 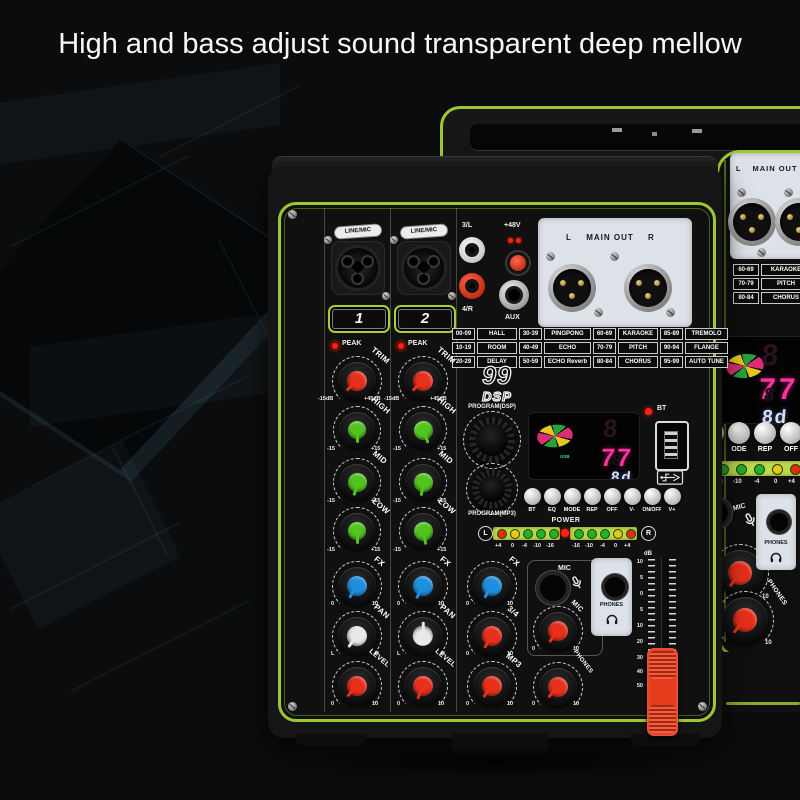 What do you see at coordinates (604, 362) in the screenshot?
I see `fx-code: 80-84` at bounding box center [604, 362].